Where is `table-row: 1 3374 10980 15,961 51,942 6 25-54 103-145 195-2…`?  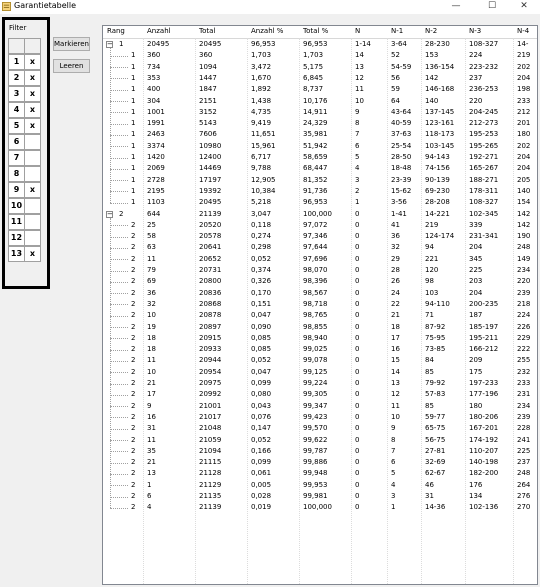 table-row: 1 3374 10980 15,961 51,942 6 25-54 103-145 195-2… is located at coordinates (320, 146).